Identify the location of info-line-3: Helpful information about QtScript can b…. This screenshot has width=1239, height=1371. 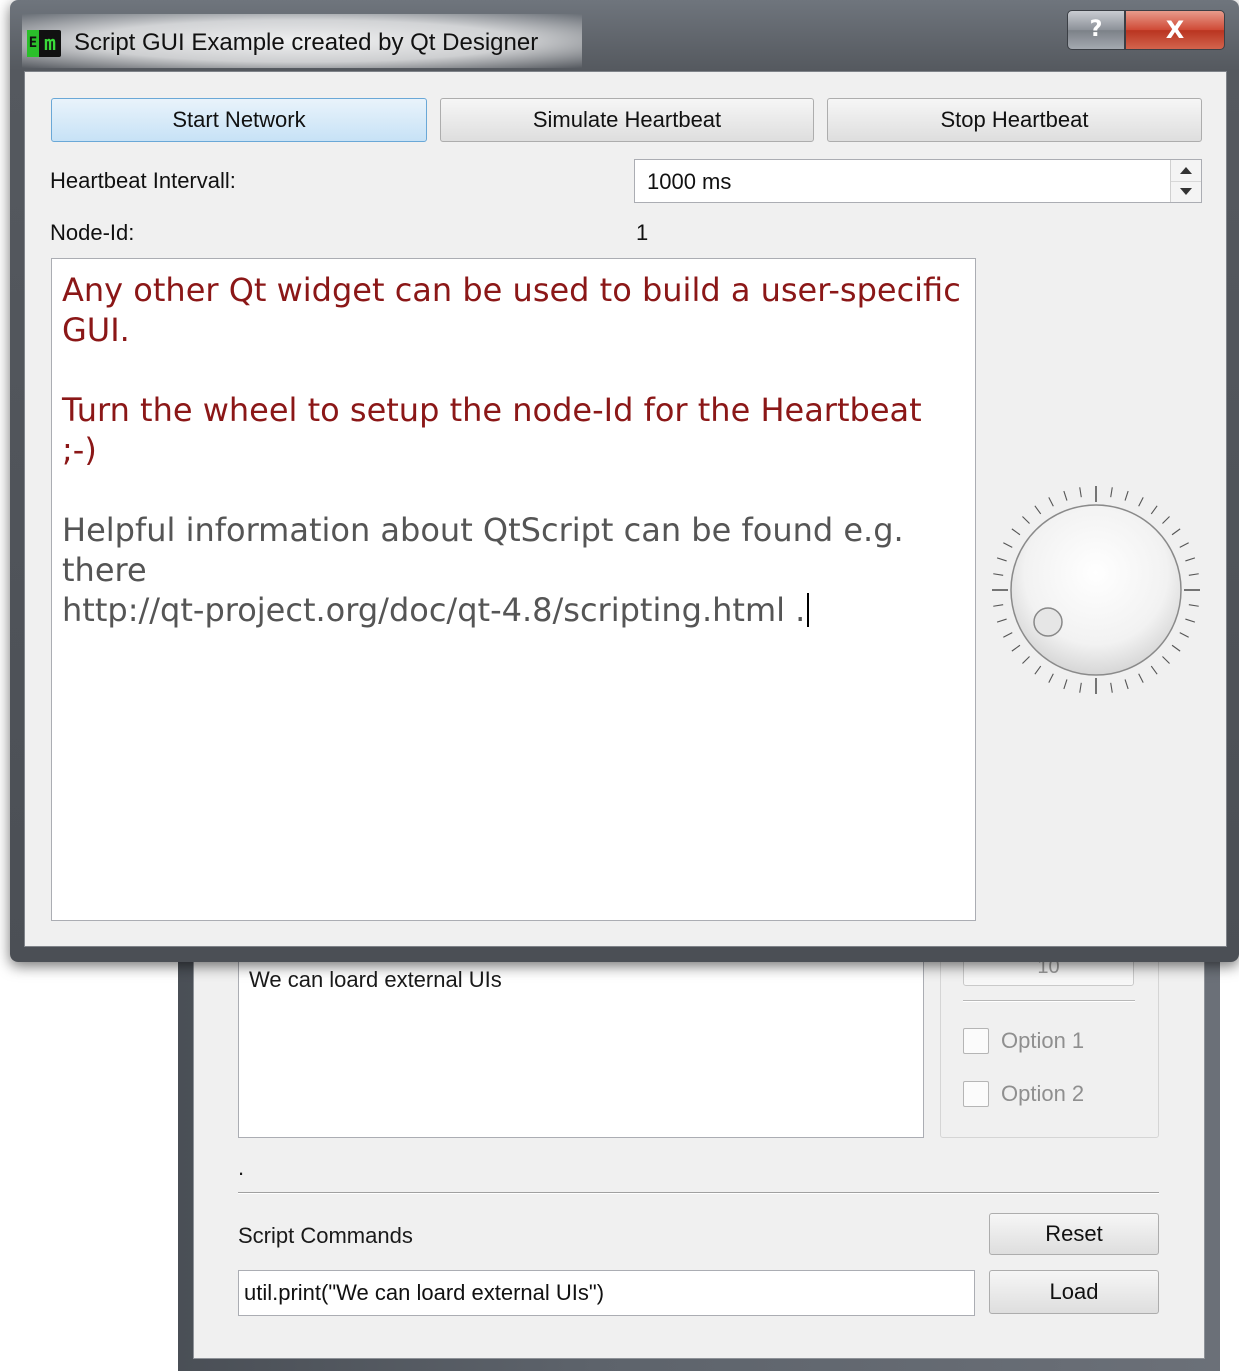
(483, 550).